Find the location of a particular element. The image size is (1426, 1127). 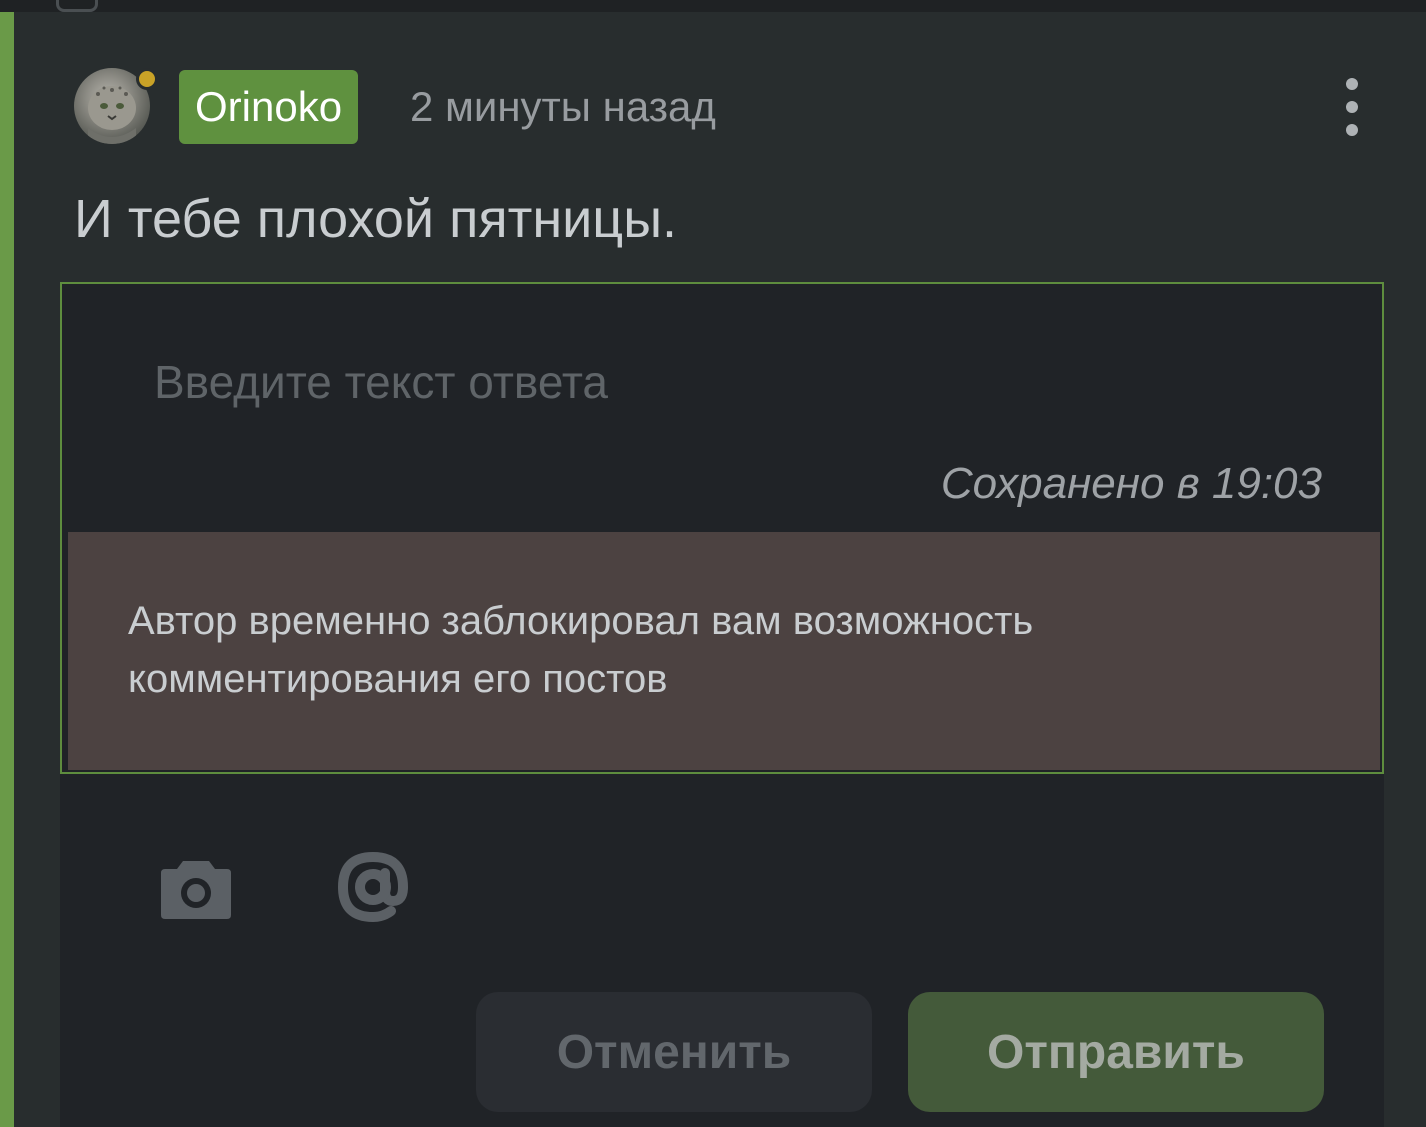

more-vertical-icon is located at coordinates (1352, 84).